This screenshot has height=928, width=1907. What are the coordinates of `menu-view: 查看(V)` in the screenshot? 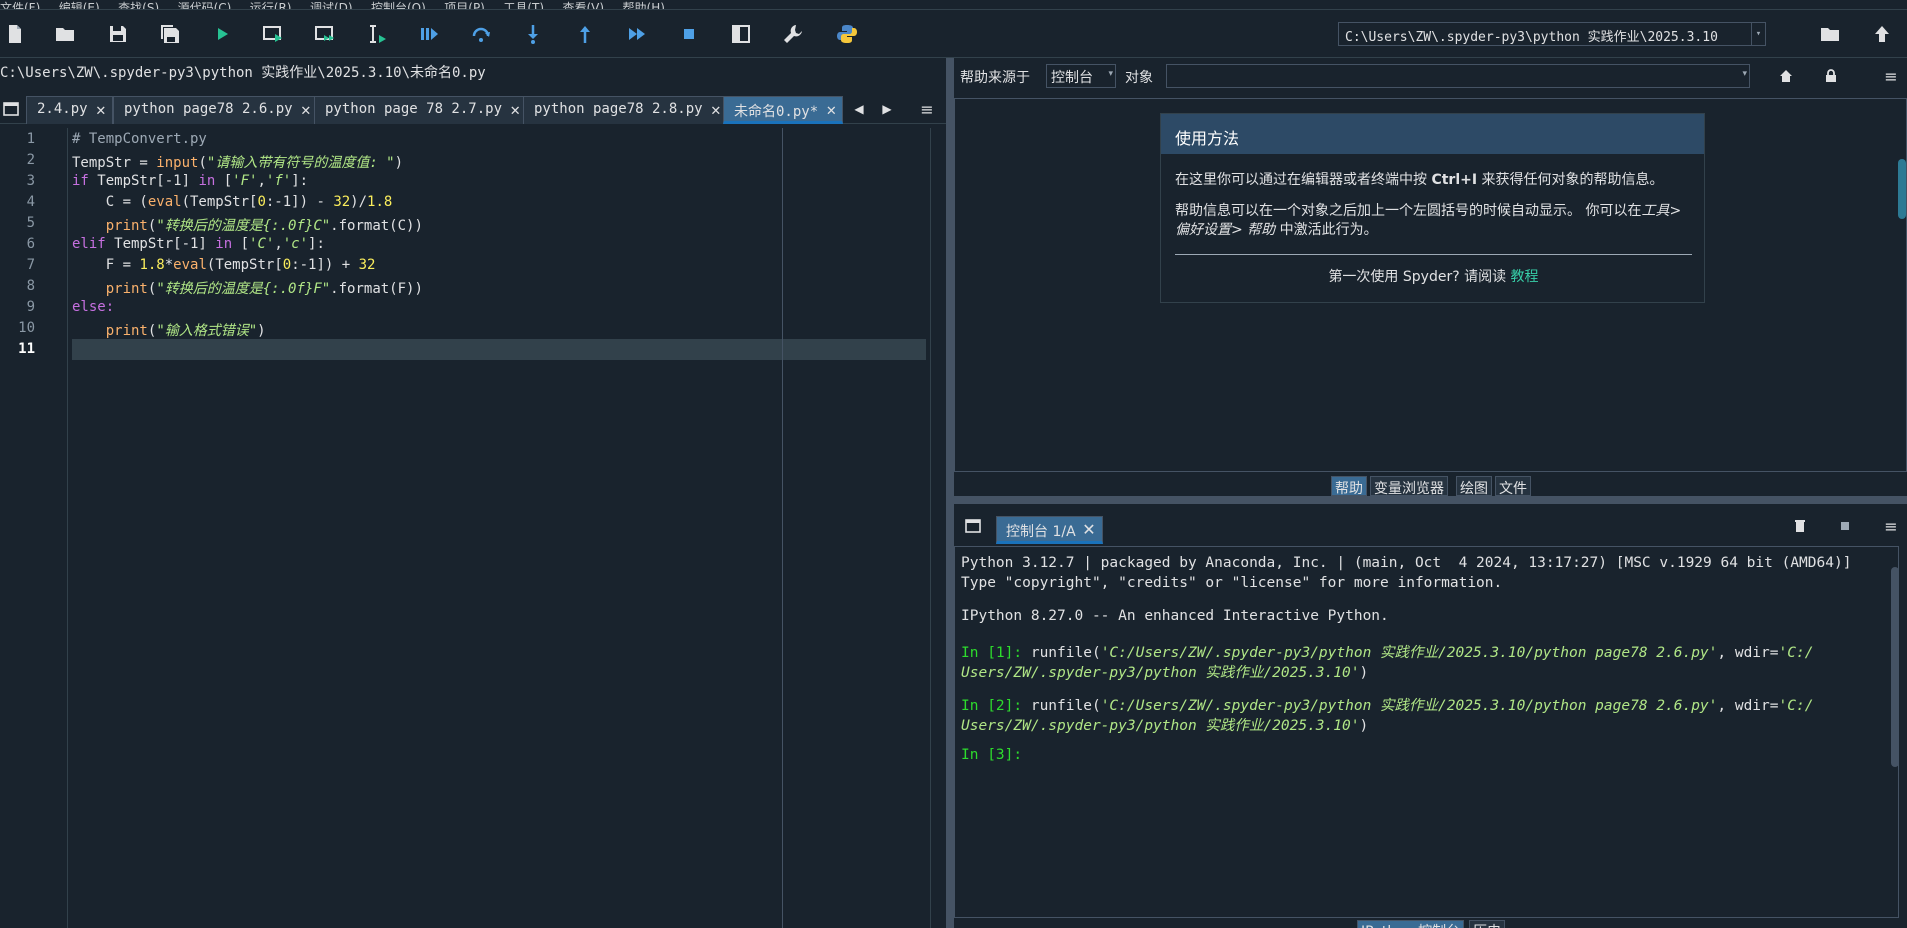 It's located at (583, 4).